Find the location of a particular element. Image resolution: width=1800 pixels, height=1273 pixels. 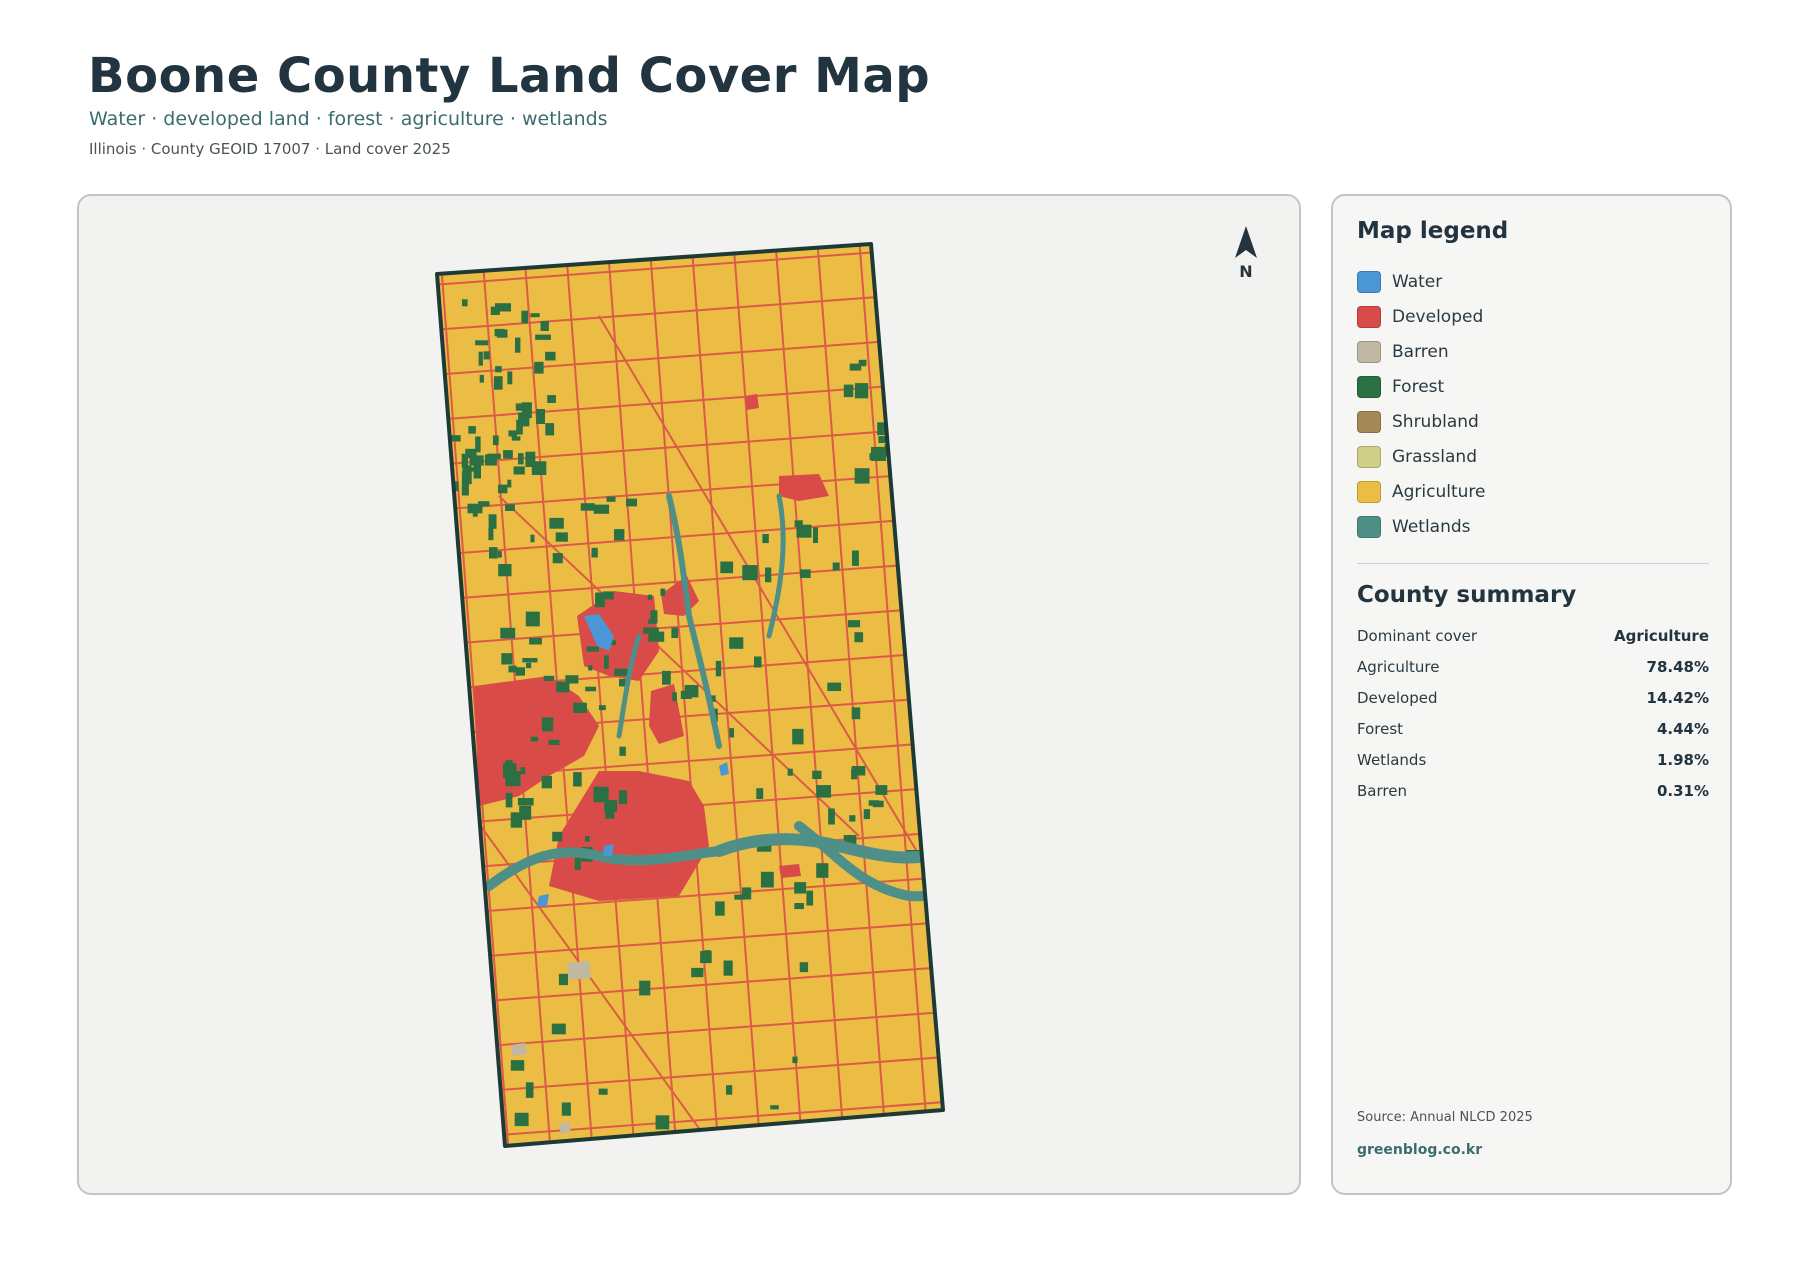

summary-value: 0.31% is located at coordinates (1682, 790).